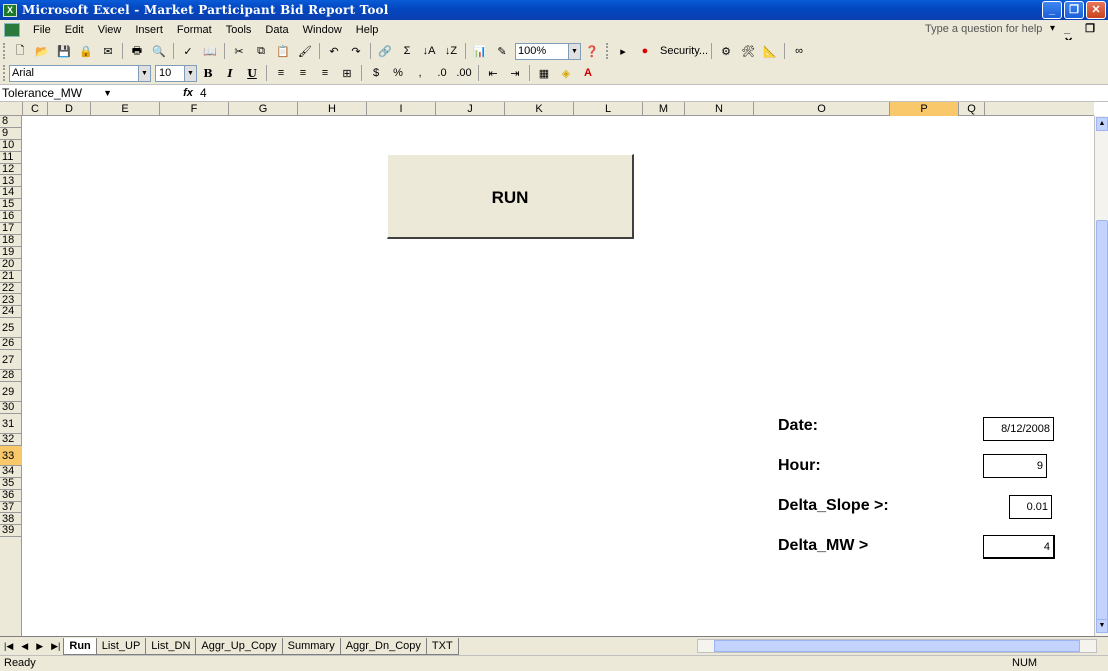 The height and width of the screenshot is (671, 1108). I want to click on record-macro-icon: ●, so click(645, 51).